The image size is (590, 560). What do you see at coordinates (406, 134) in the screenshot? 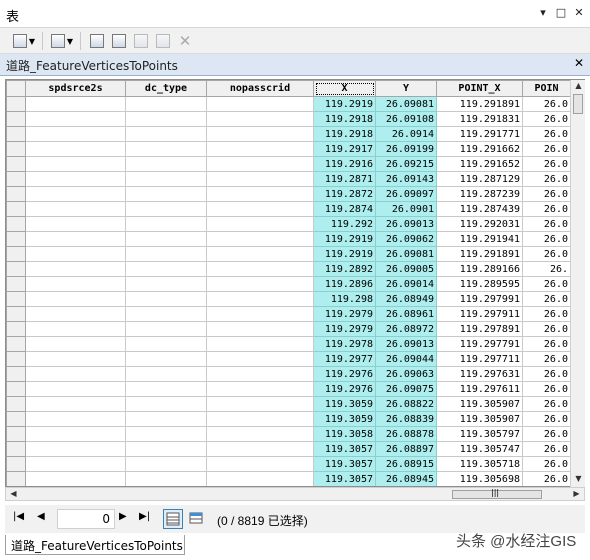
I see `cell-y: 26.0914` at bounding box center [406, 134].